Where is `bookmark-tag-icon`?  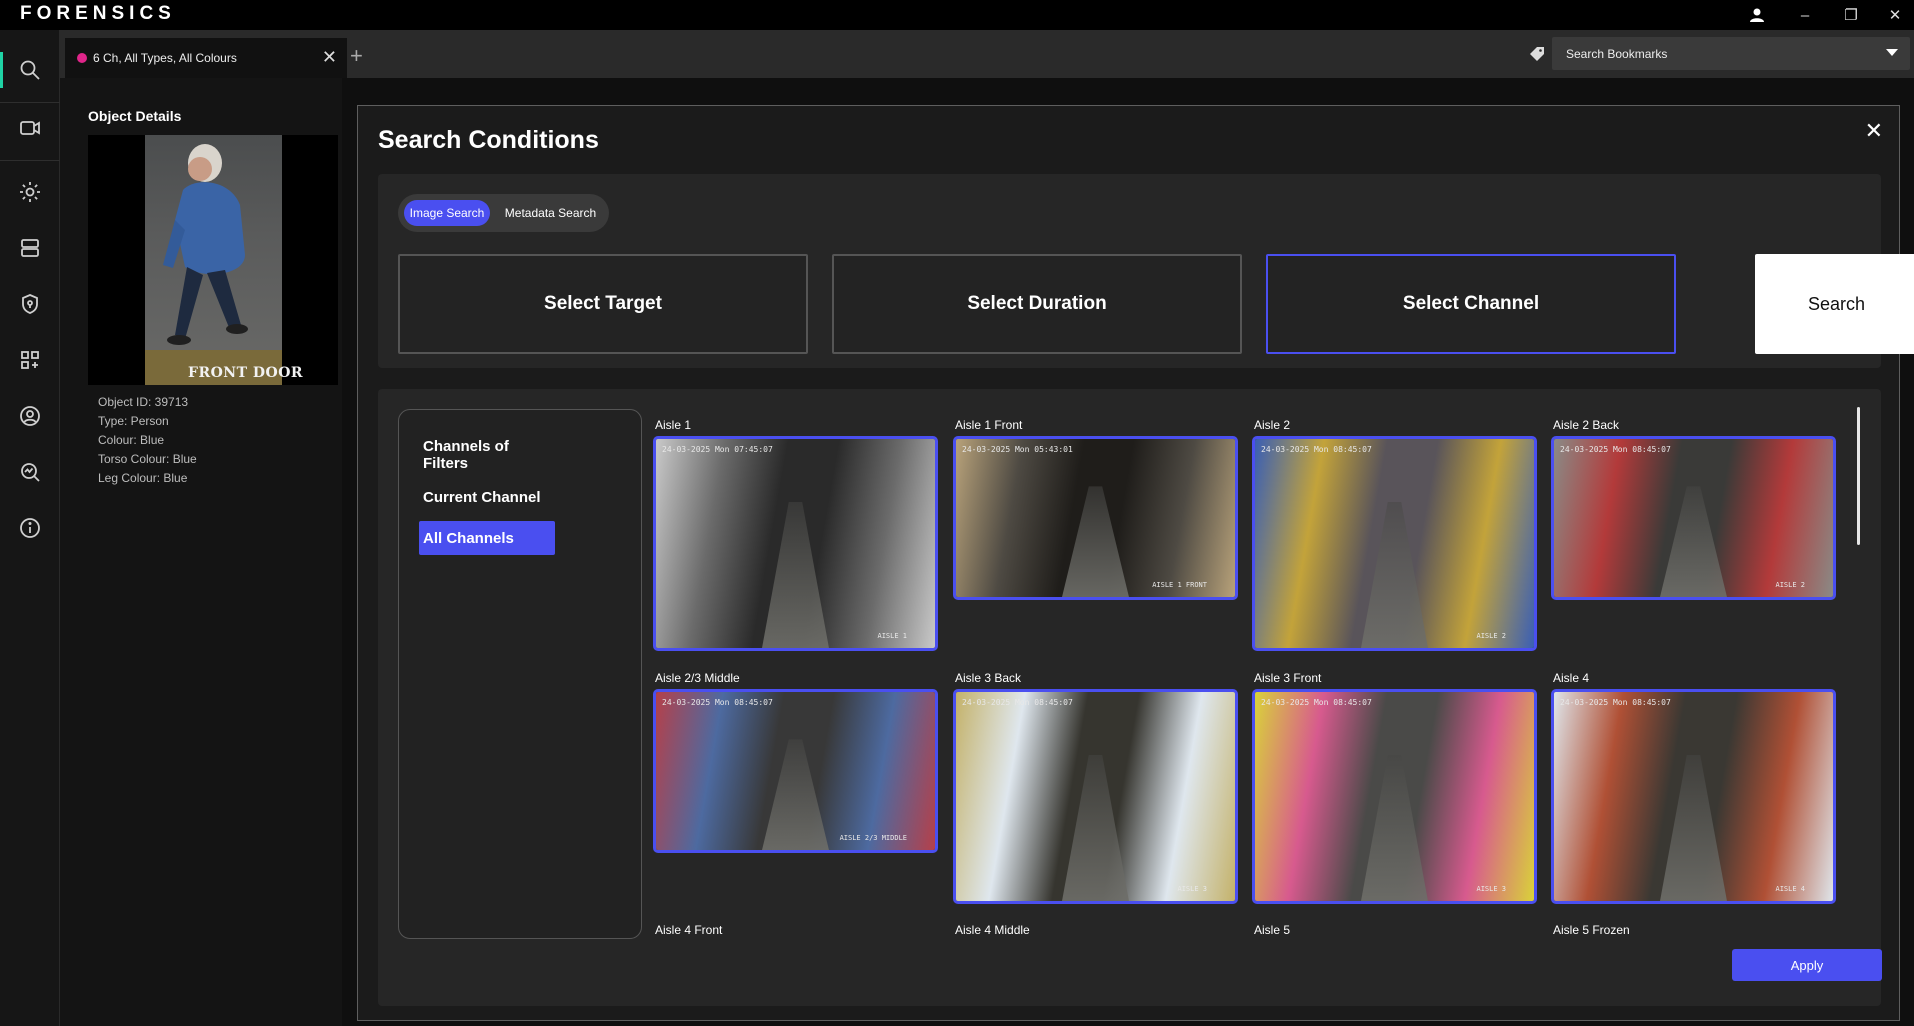 bookmark-tag-icon is located at coordinates (1537, 54).